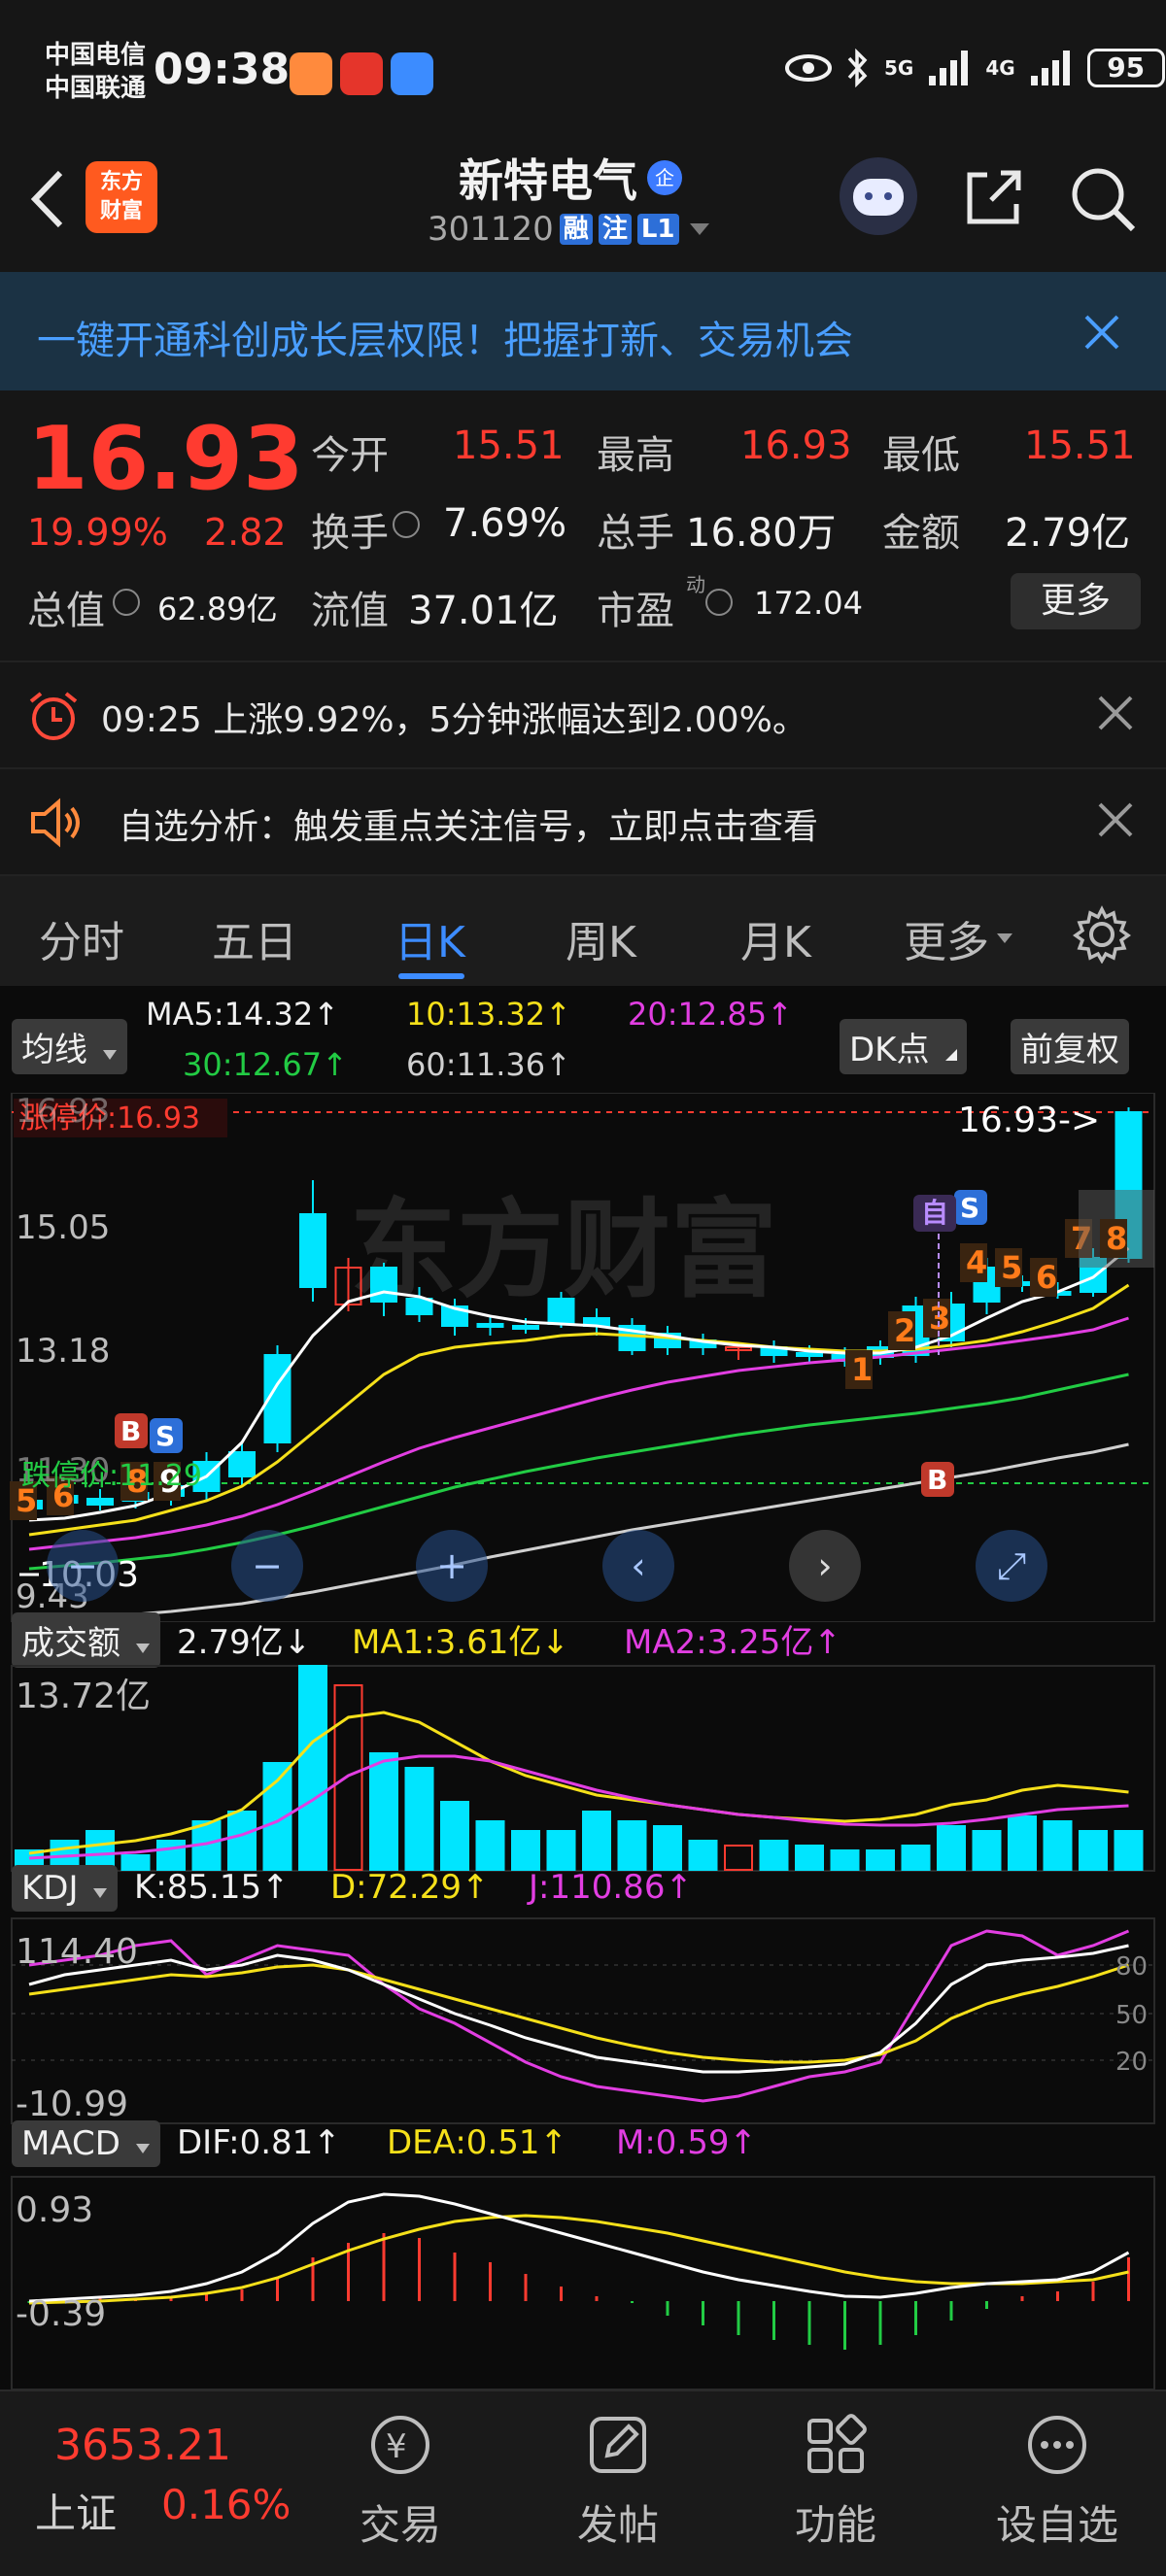 Image resolution: width=1166 pixels, height=2576 pixels. I want to click on register-badge: 注, so click(615, 229).